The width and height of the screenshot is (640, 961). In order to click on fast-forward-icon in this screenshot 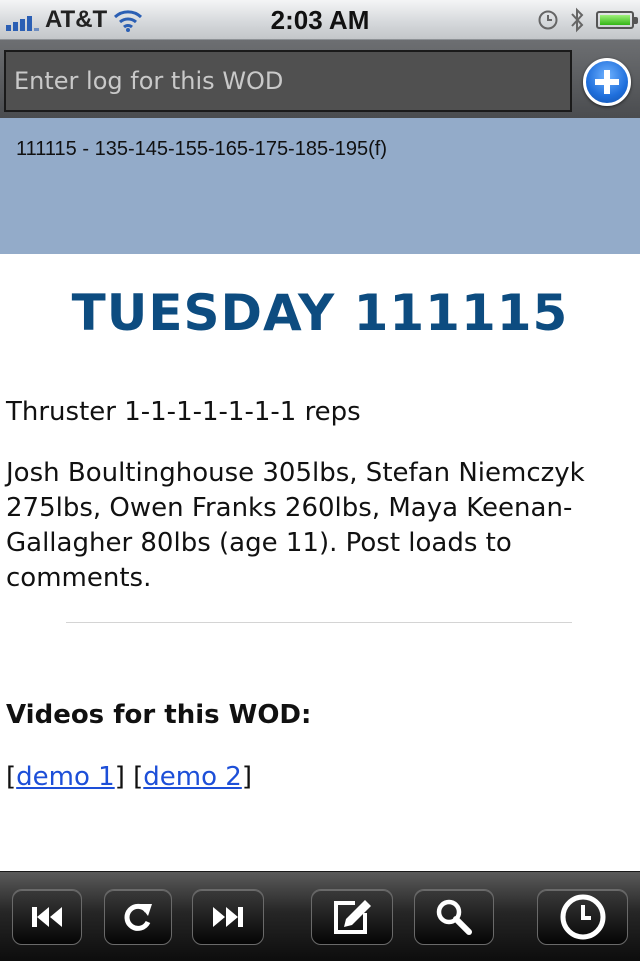, I will do `click(228, 917)`.